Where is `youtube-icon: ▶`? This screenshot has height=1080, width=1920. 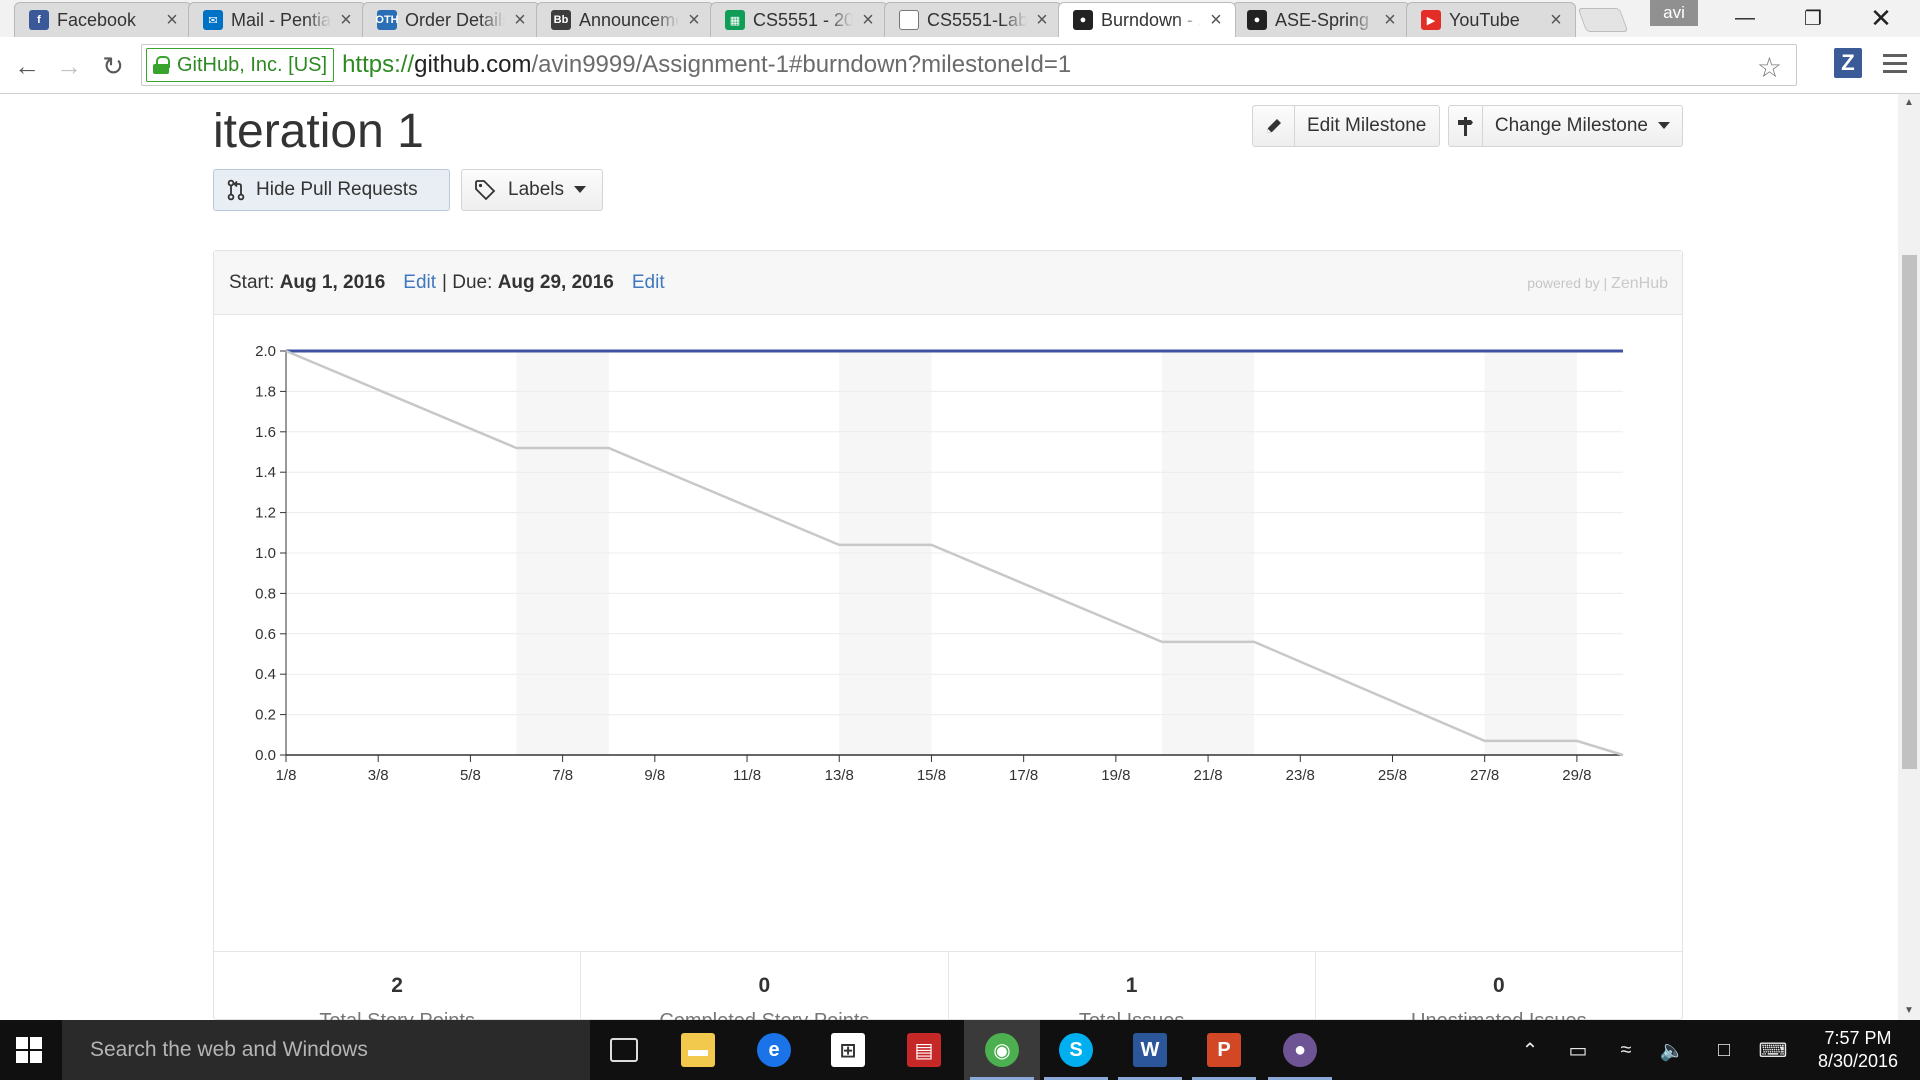 youtube-icon: ▶ is located at coordinates (1431, 20).